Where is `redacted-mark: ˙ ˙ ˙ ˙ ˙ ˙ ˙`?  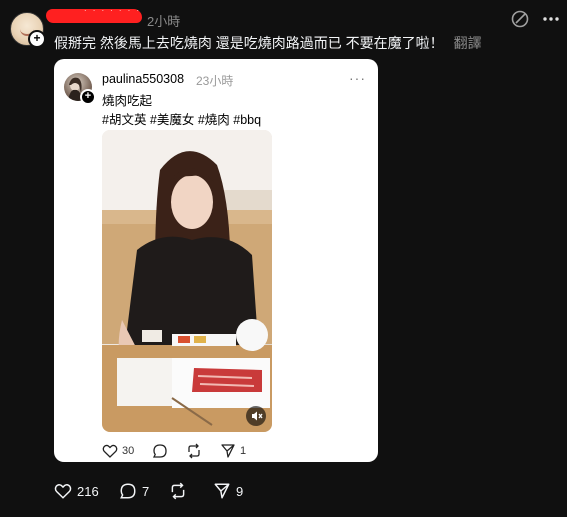
redacted-mark: ˙ ˙ ˙ ˙ ˙ ˙ ˙ is located at coordinates (112, 15).